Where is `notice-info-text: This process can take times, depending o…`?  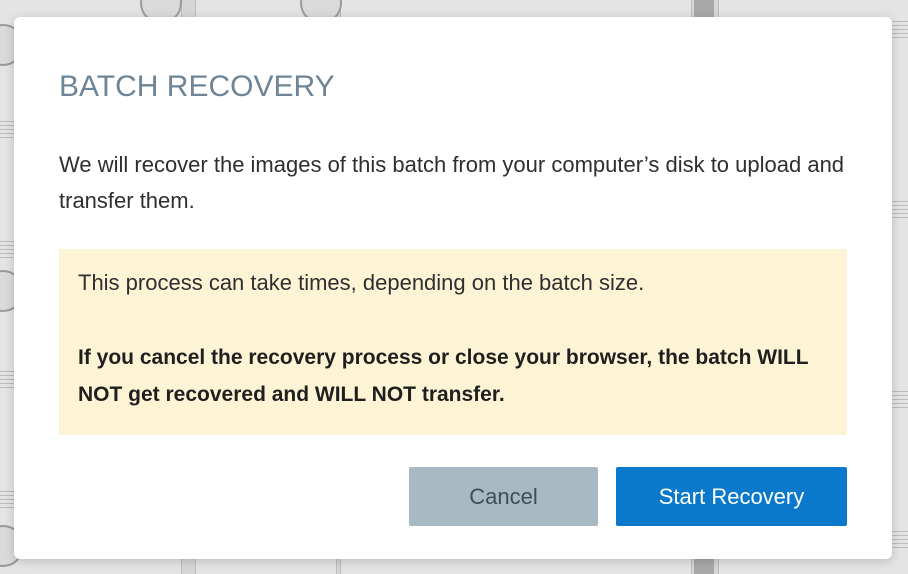
notice-info-text: This process can take times, depending o… is located at coordinates (361, 282).